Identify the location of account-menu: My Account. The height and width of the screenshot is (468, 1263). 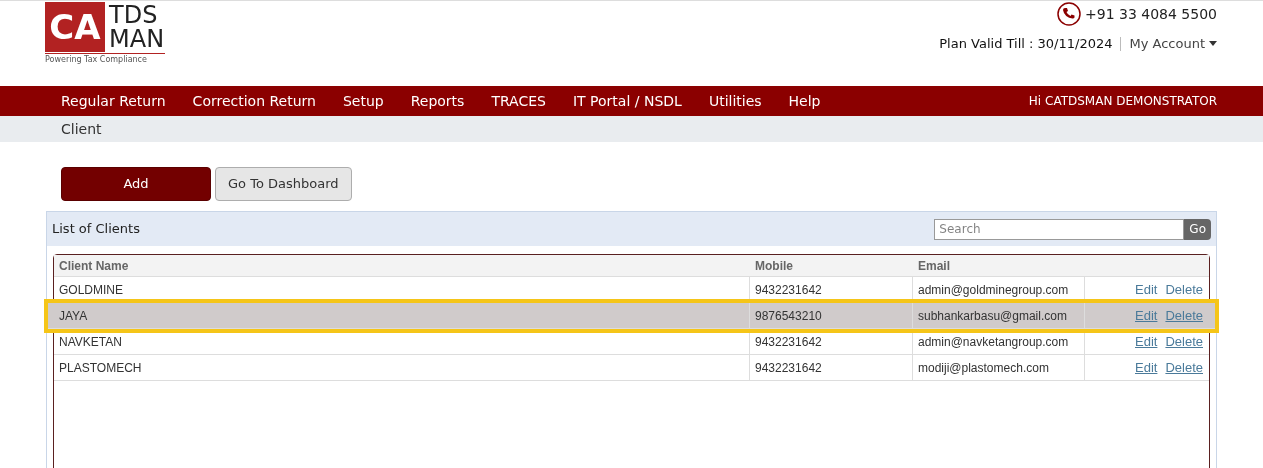
(1173, 44).